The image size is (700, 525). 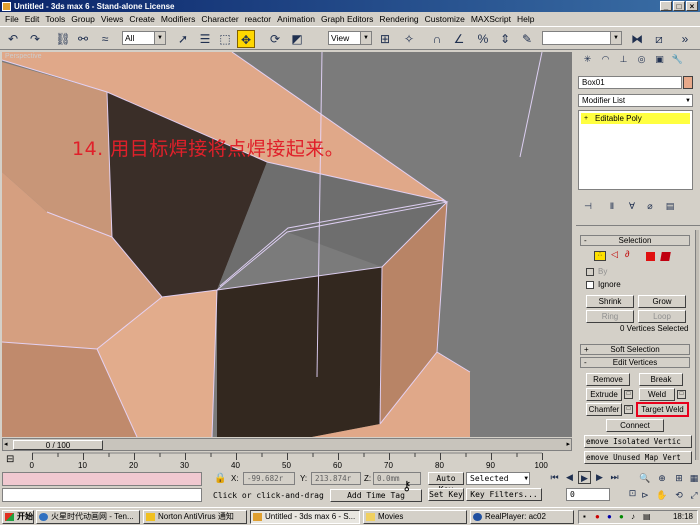 I want to click on go-to-end-icon: ⏭, so click(x=614, y=477).